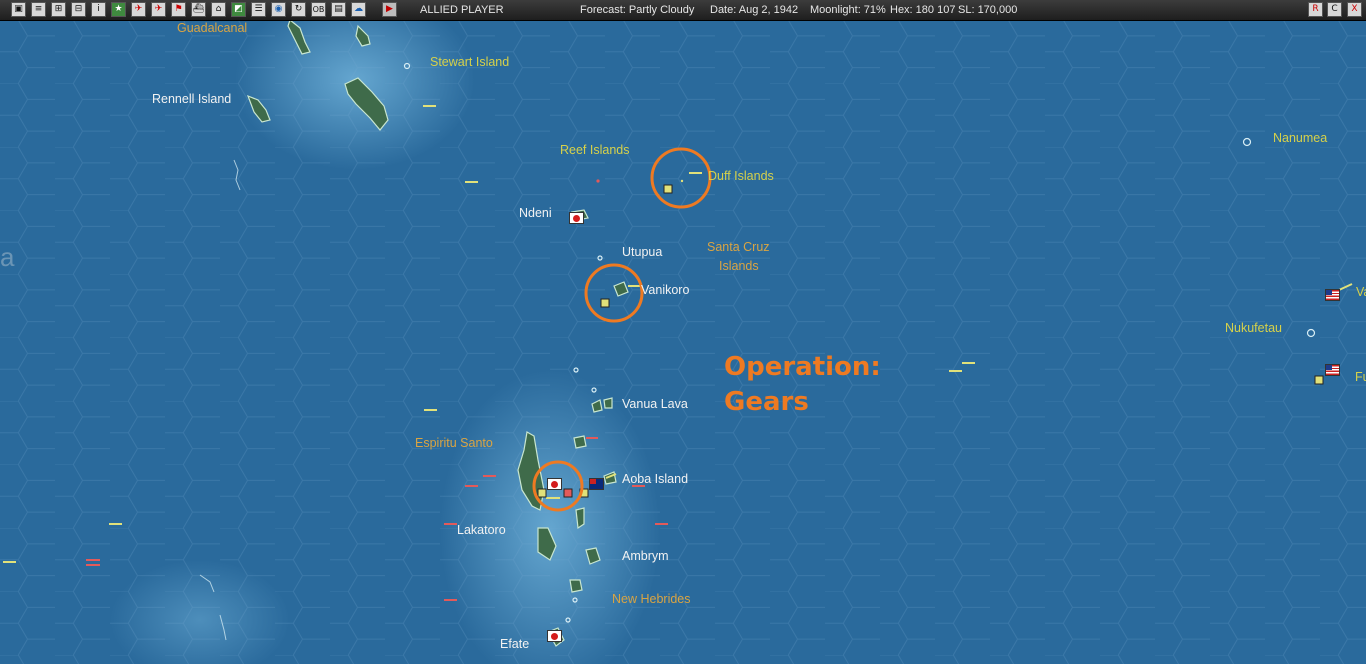  What do you see at coordinates (191, 99) in the screenshot?
I see `label-rennell-island: Rennell Island` at bounding box center [191, 99].